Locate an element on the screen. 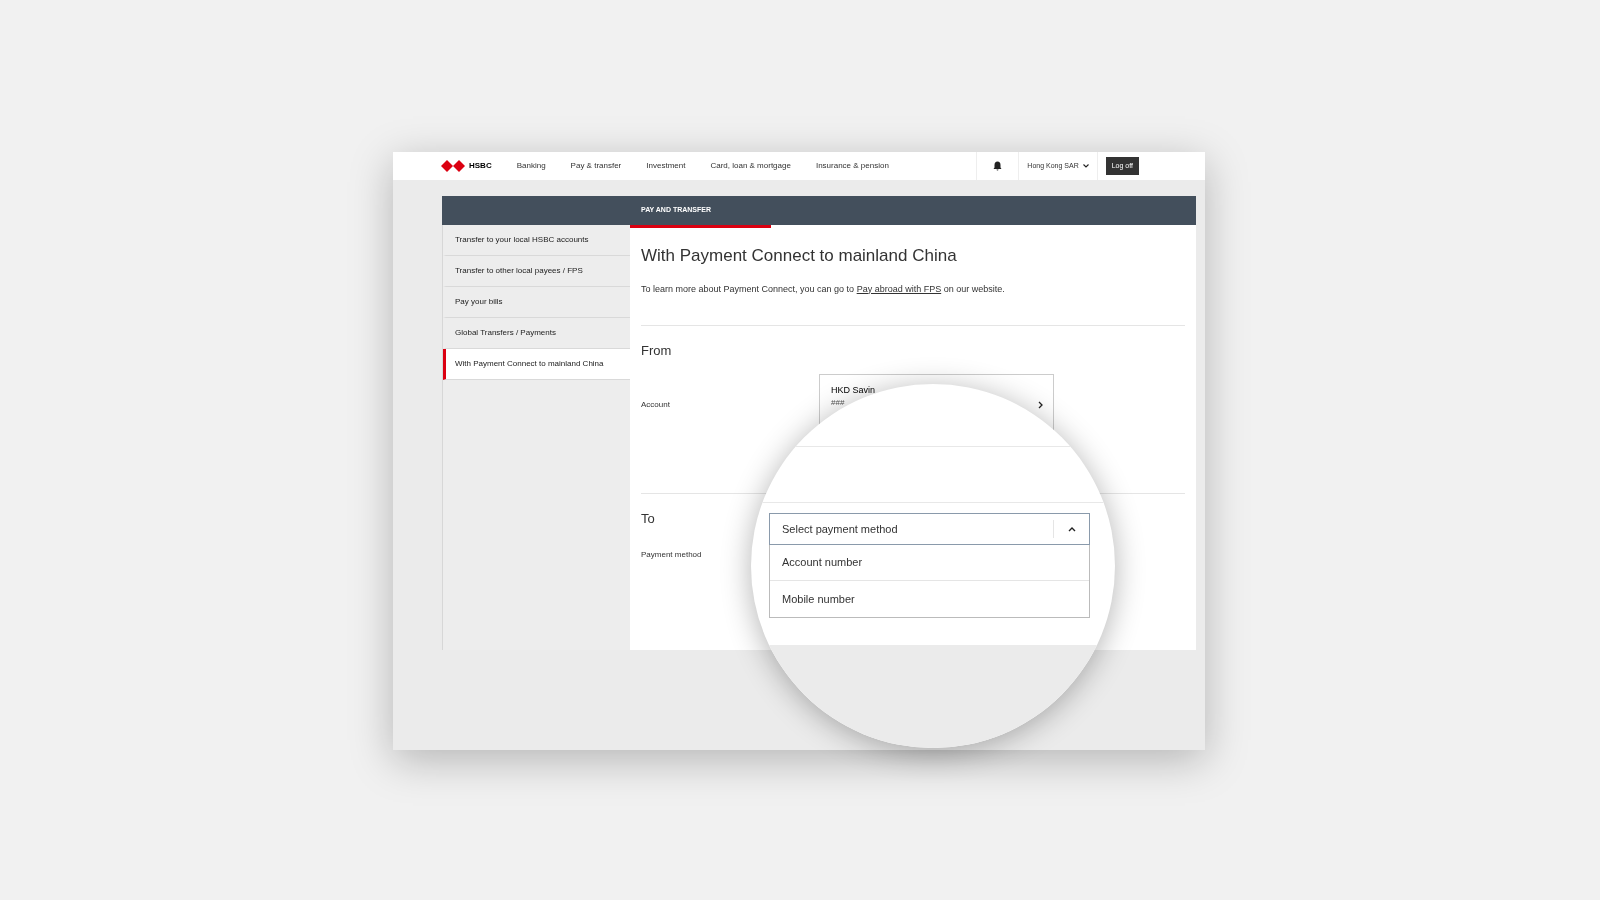  nav-link: Card, loan & mortgage is located at coordinates (750, 166).